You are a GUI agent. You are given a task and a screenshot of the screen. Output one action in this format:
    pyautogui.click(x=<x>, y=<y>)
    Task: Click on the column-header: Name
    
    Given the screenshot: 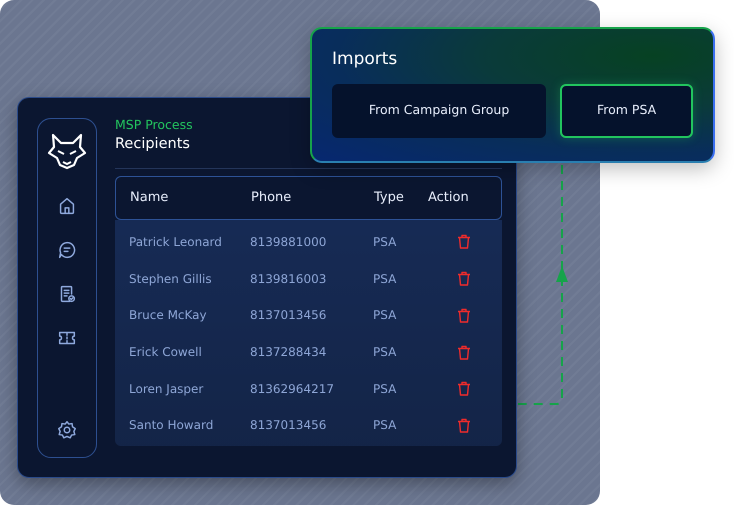 What is the action you would take?
    pyautogui.click(x=149, y=197)
    